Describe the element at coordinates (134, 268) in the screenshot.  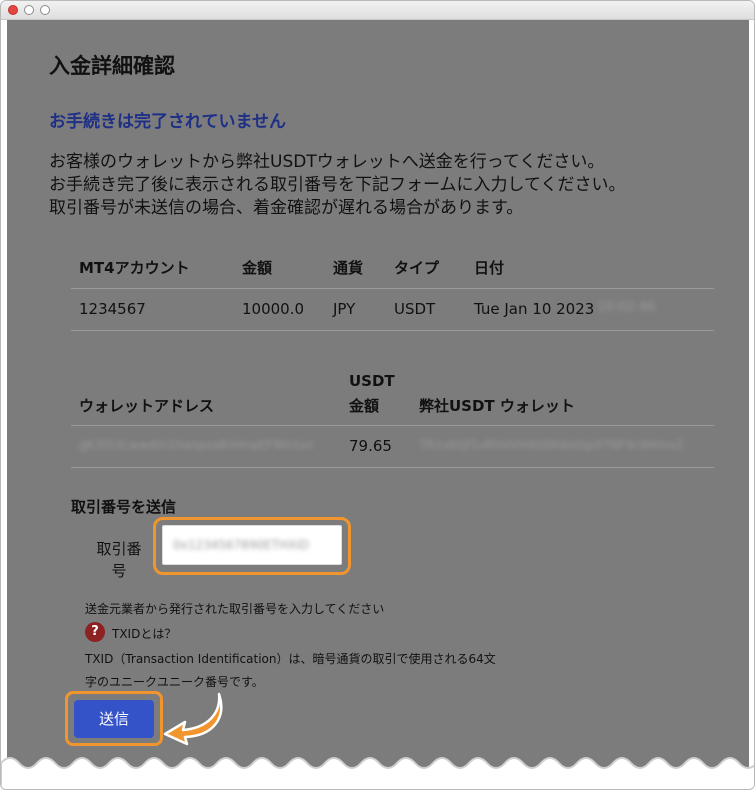
I see `table-header-account: MT4アカウント` at that location.